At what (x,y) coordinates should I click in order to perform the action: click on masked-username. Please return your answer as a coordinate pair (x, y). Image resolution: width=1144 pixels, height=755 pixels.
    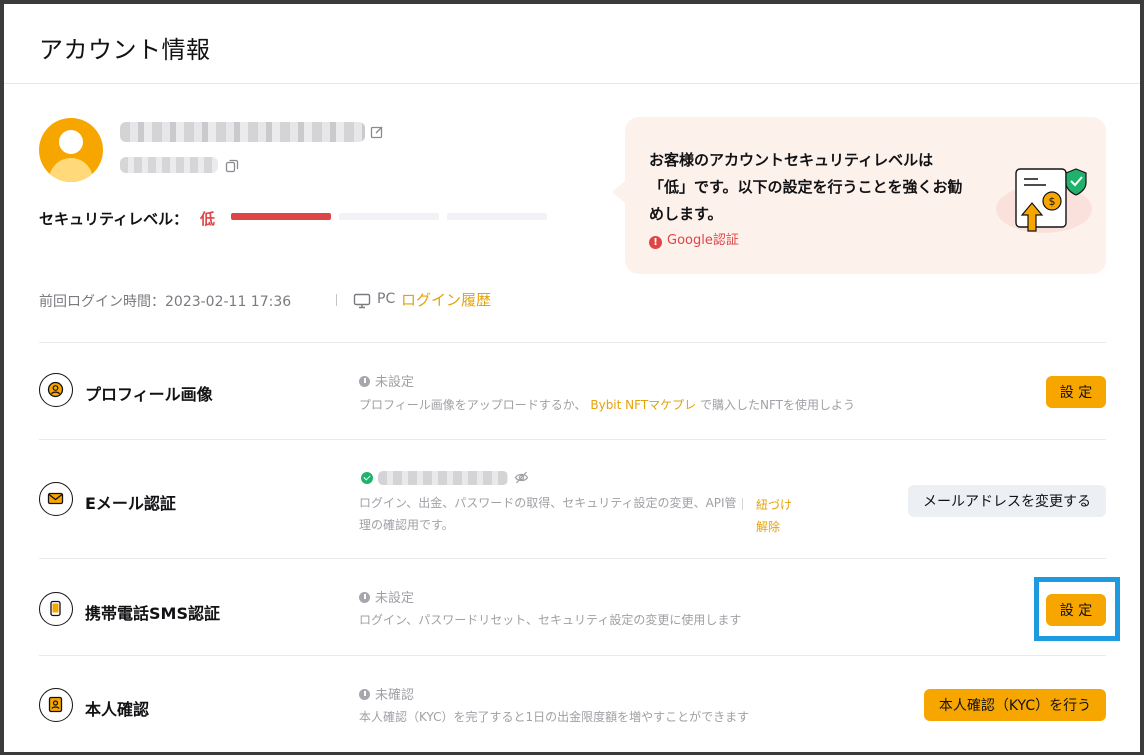
    Looking at the image, I should click on (242, 132).